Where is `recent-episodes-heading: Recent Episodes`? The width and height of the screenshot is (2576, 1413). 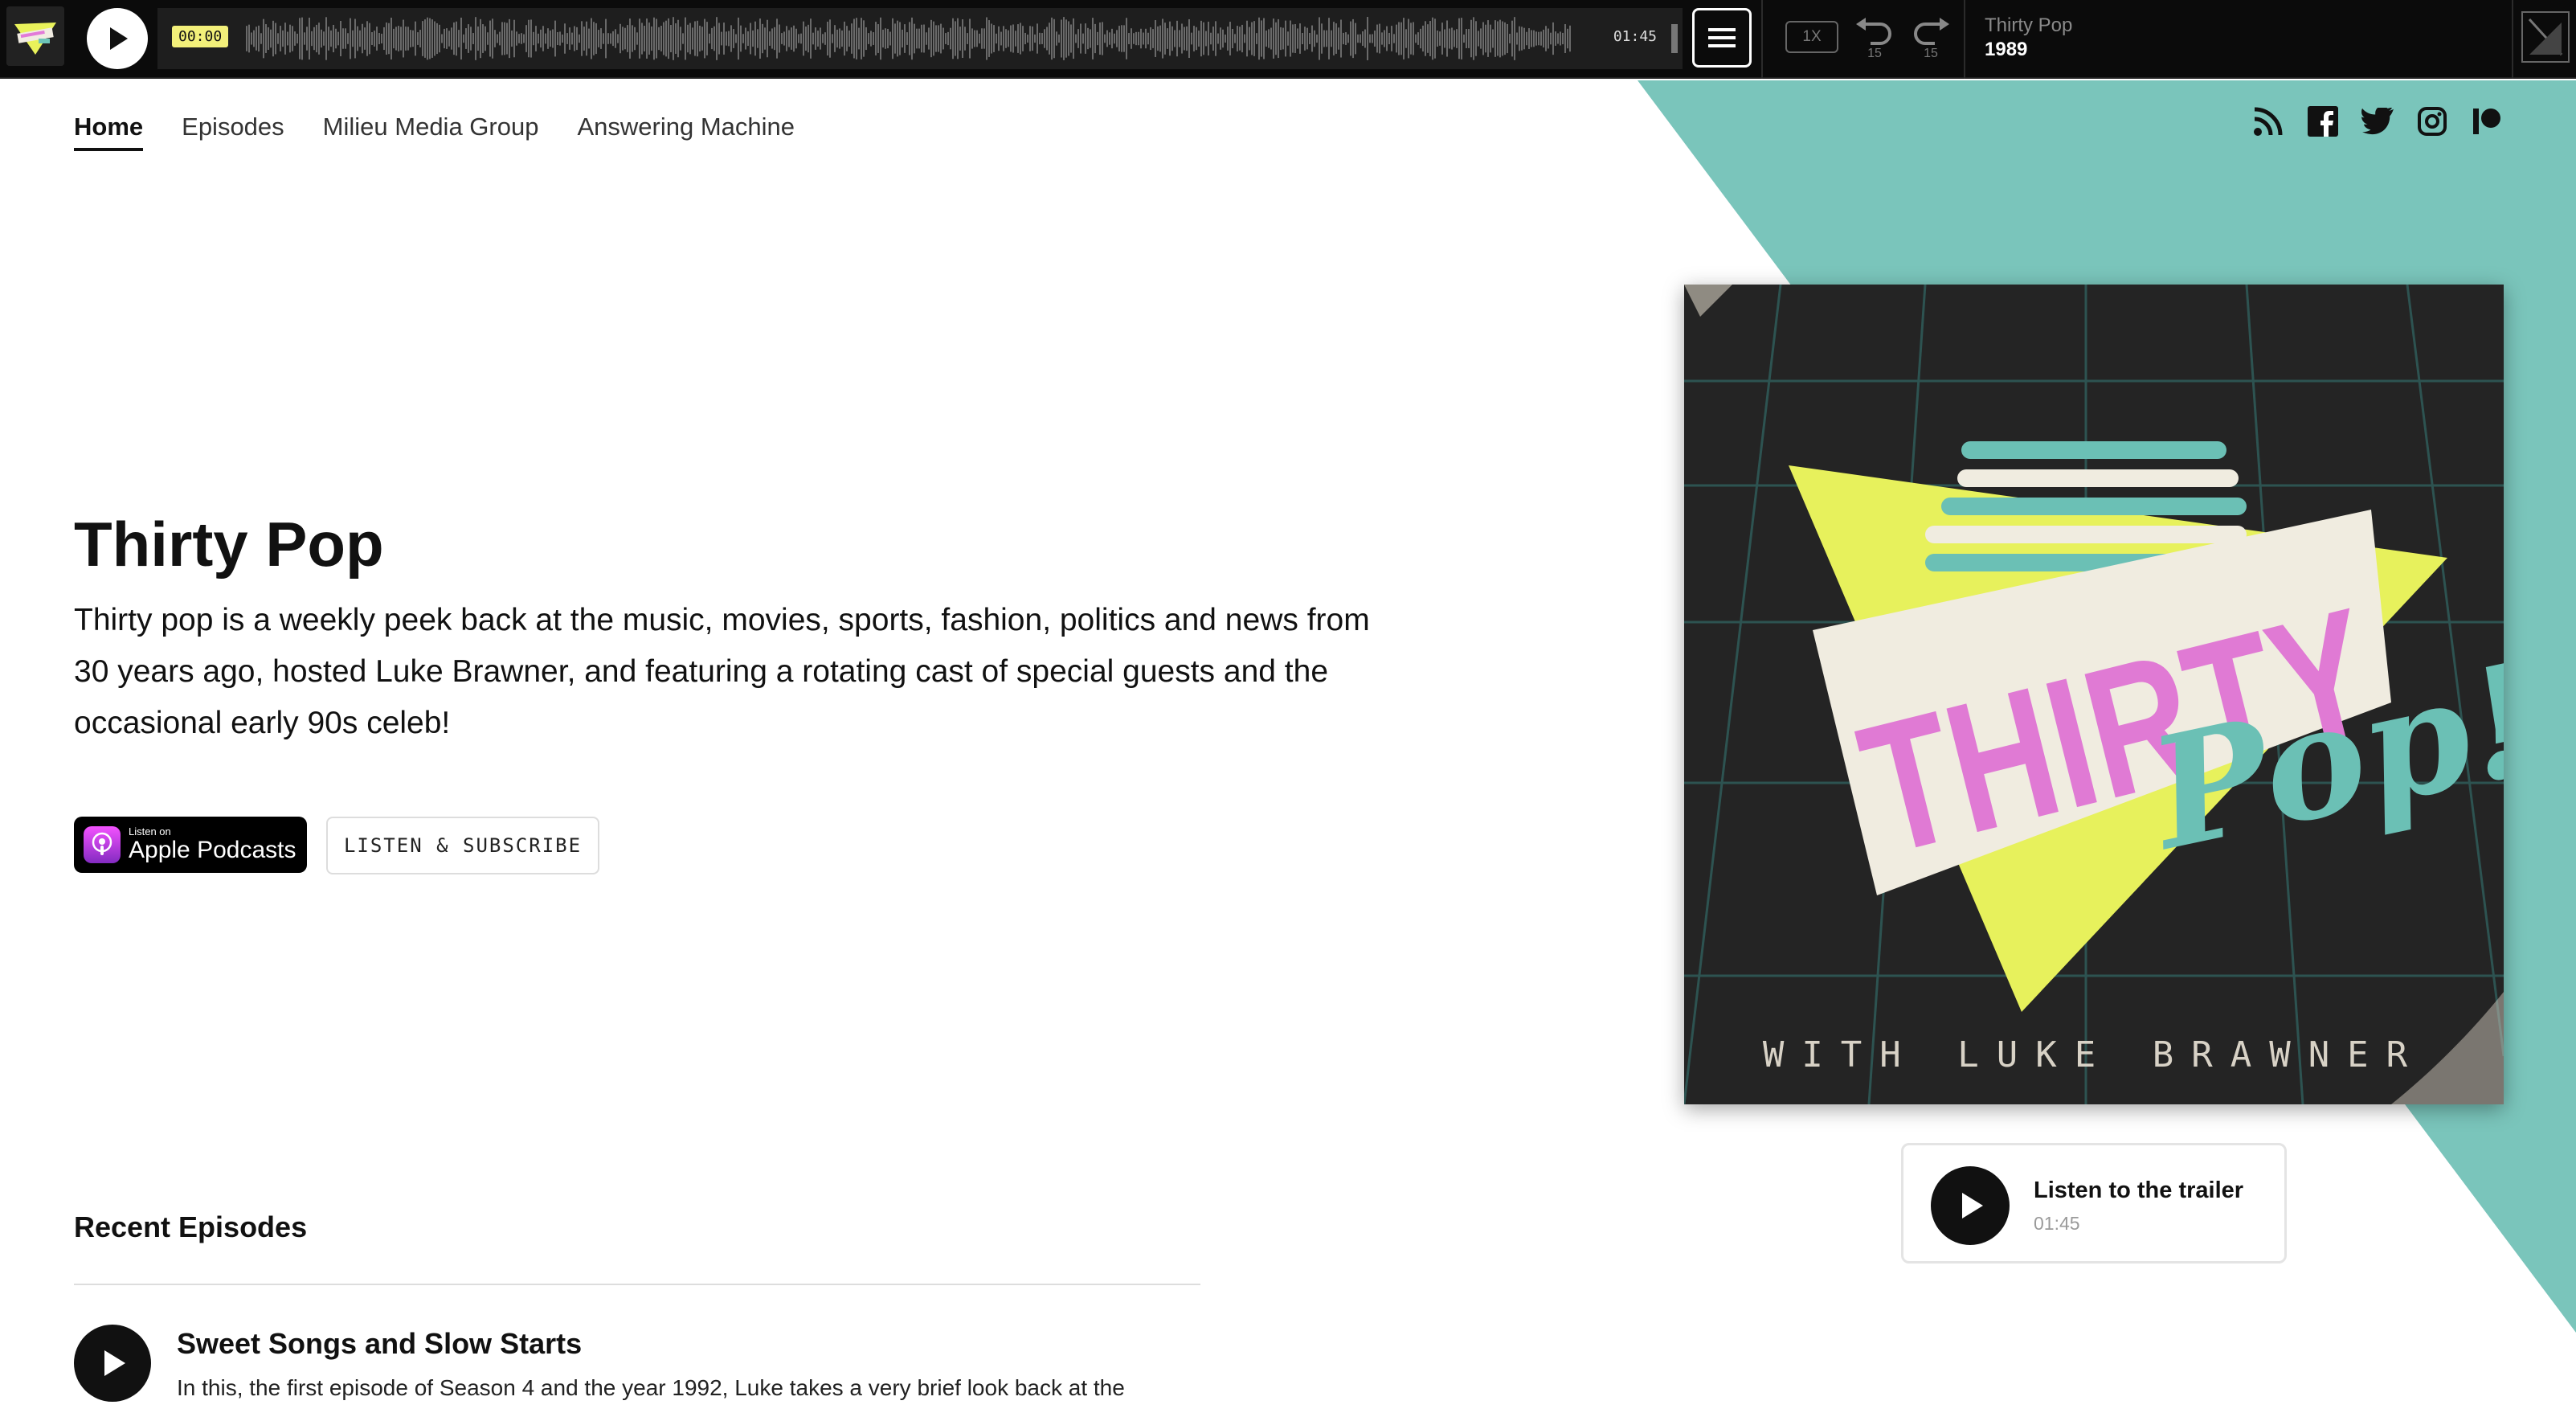
recent-episodes-heading: Recent Episodes is located at coordinates (191, 1226).